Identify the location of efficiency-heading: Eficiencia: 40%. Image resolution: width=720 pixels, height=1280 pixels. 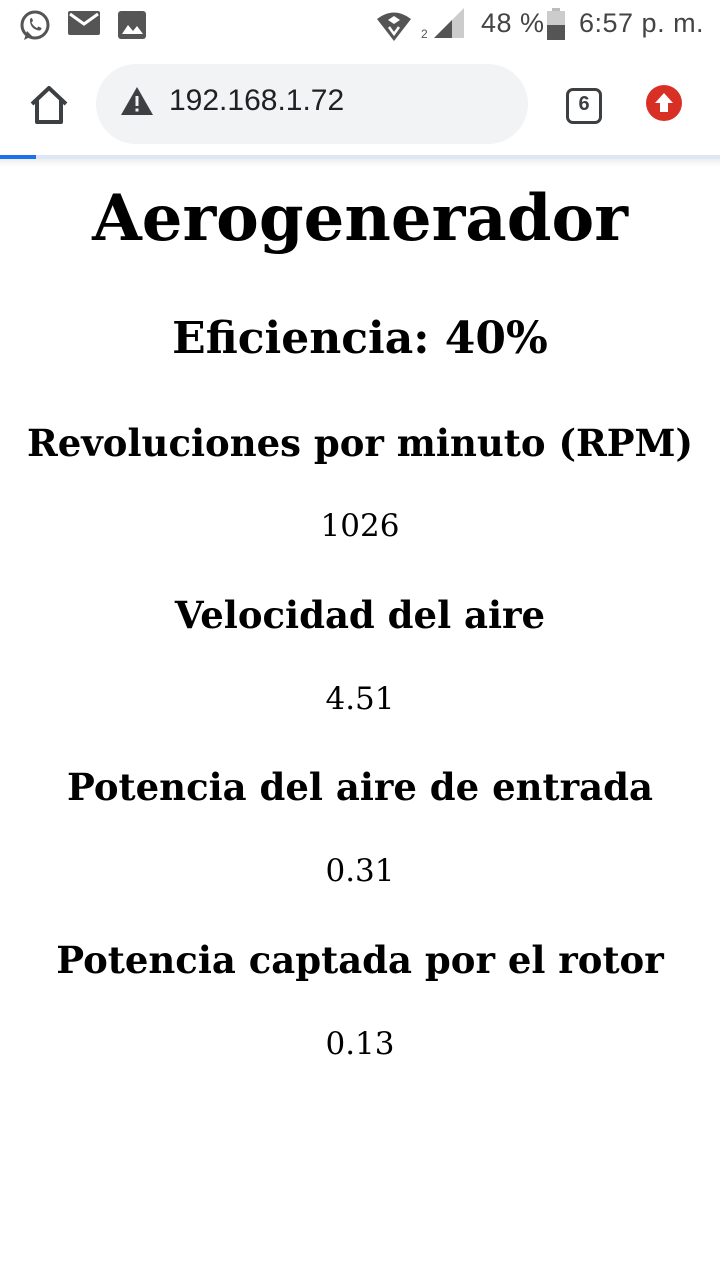
(360, 338).